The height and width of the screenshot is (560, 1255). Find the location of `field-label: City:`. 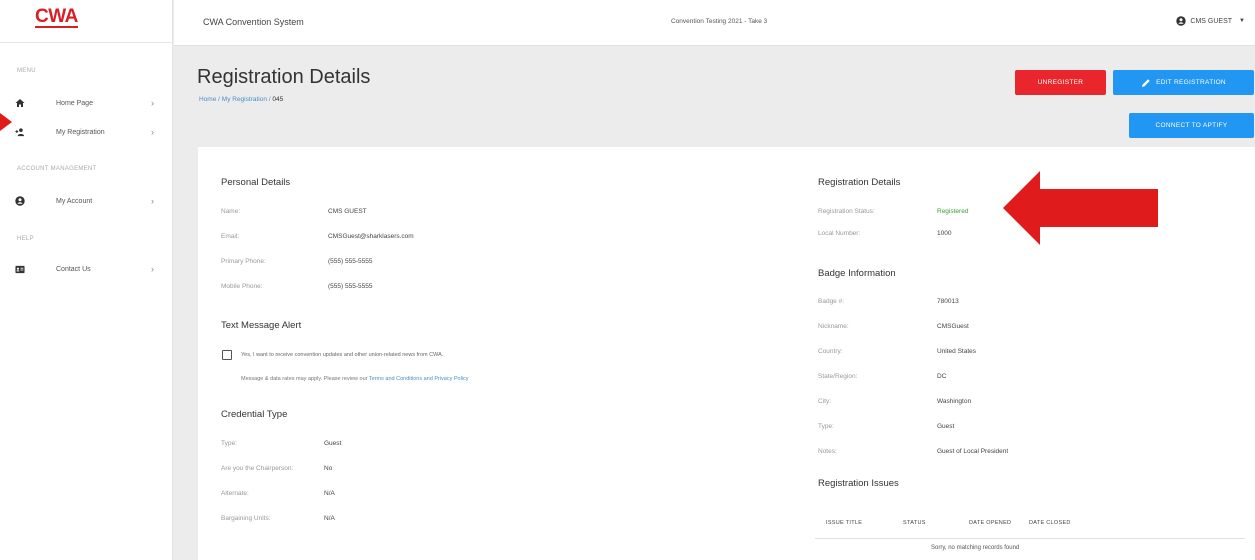

field-label: City: is located at coordinates (824, 401).